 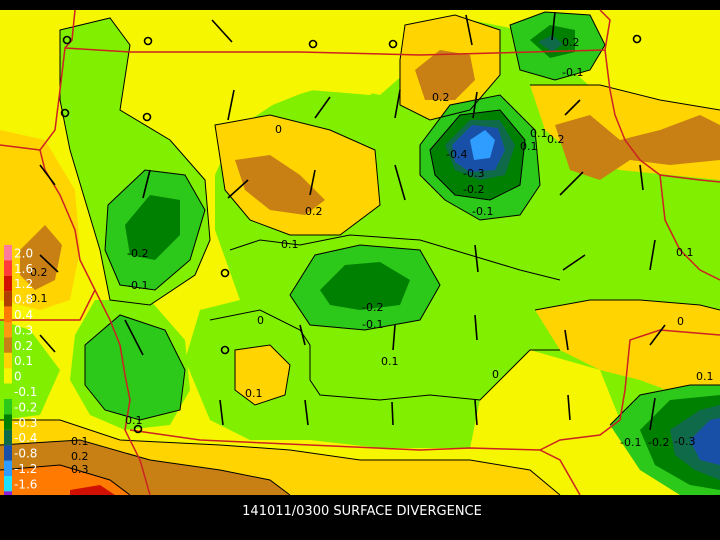 What do you see at coordinates (80, 469) in the screenshot?
I see `contour-label: 0.3` at bounding box center [80, 469].